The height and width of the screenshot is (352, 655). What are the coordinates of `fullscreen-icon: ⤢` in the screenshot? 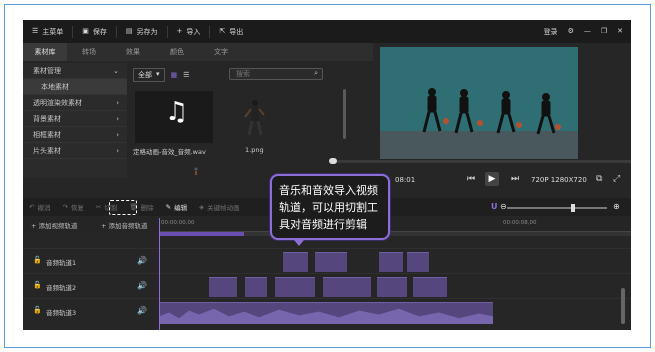 It's located at (616, 179).